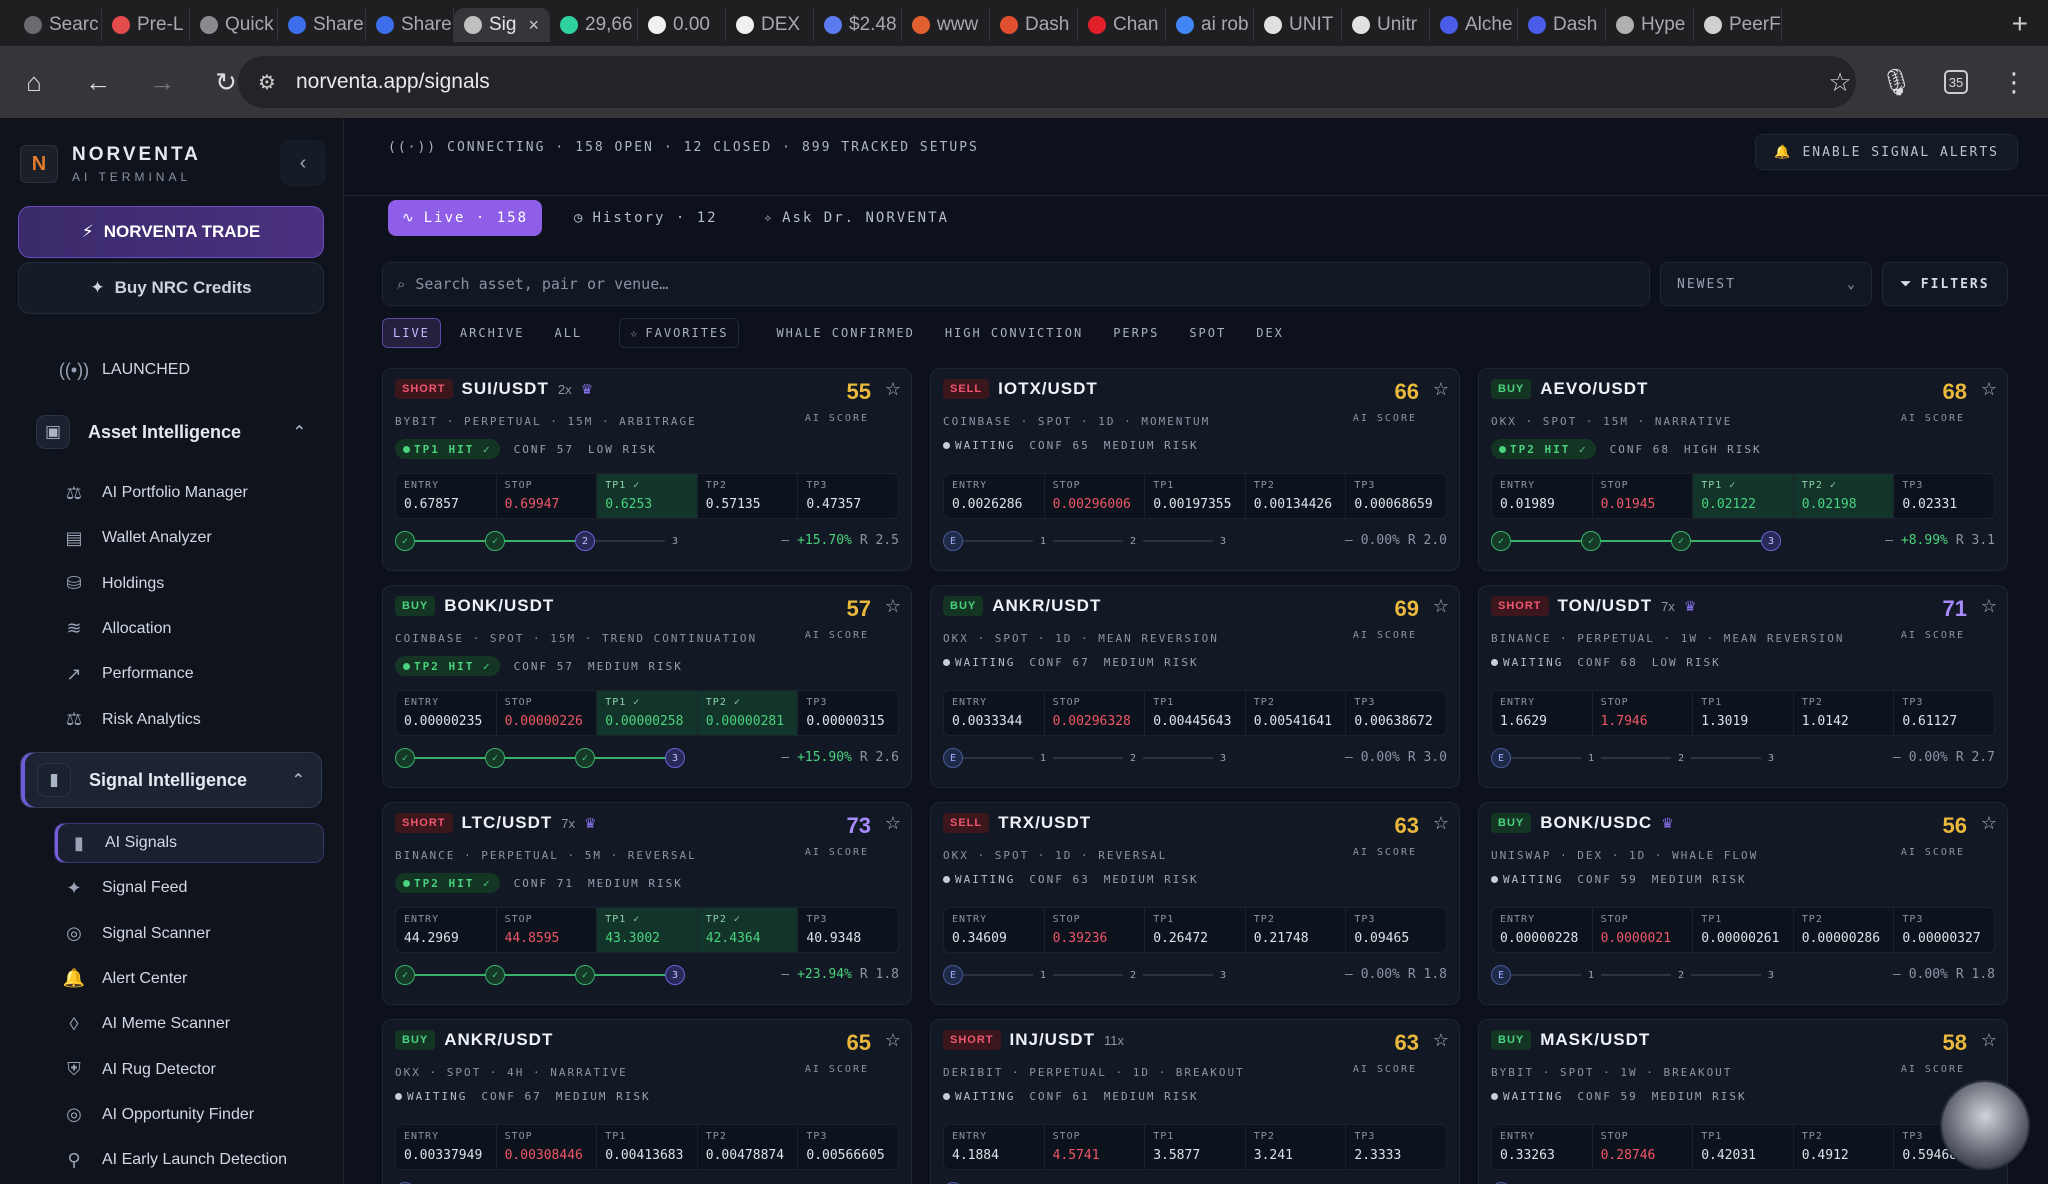  I want to click on brand: N NORVENTA AI TERMINAL, so click(110, 164).